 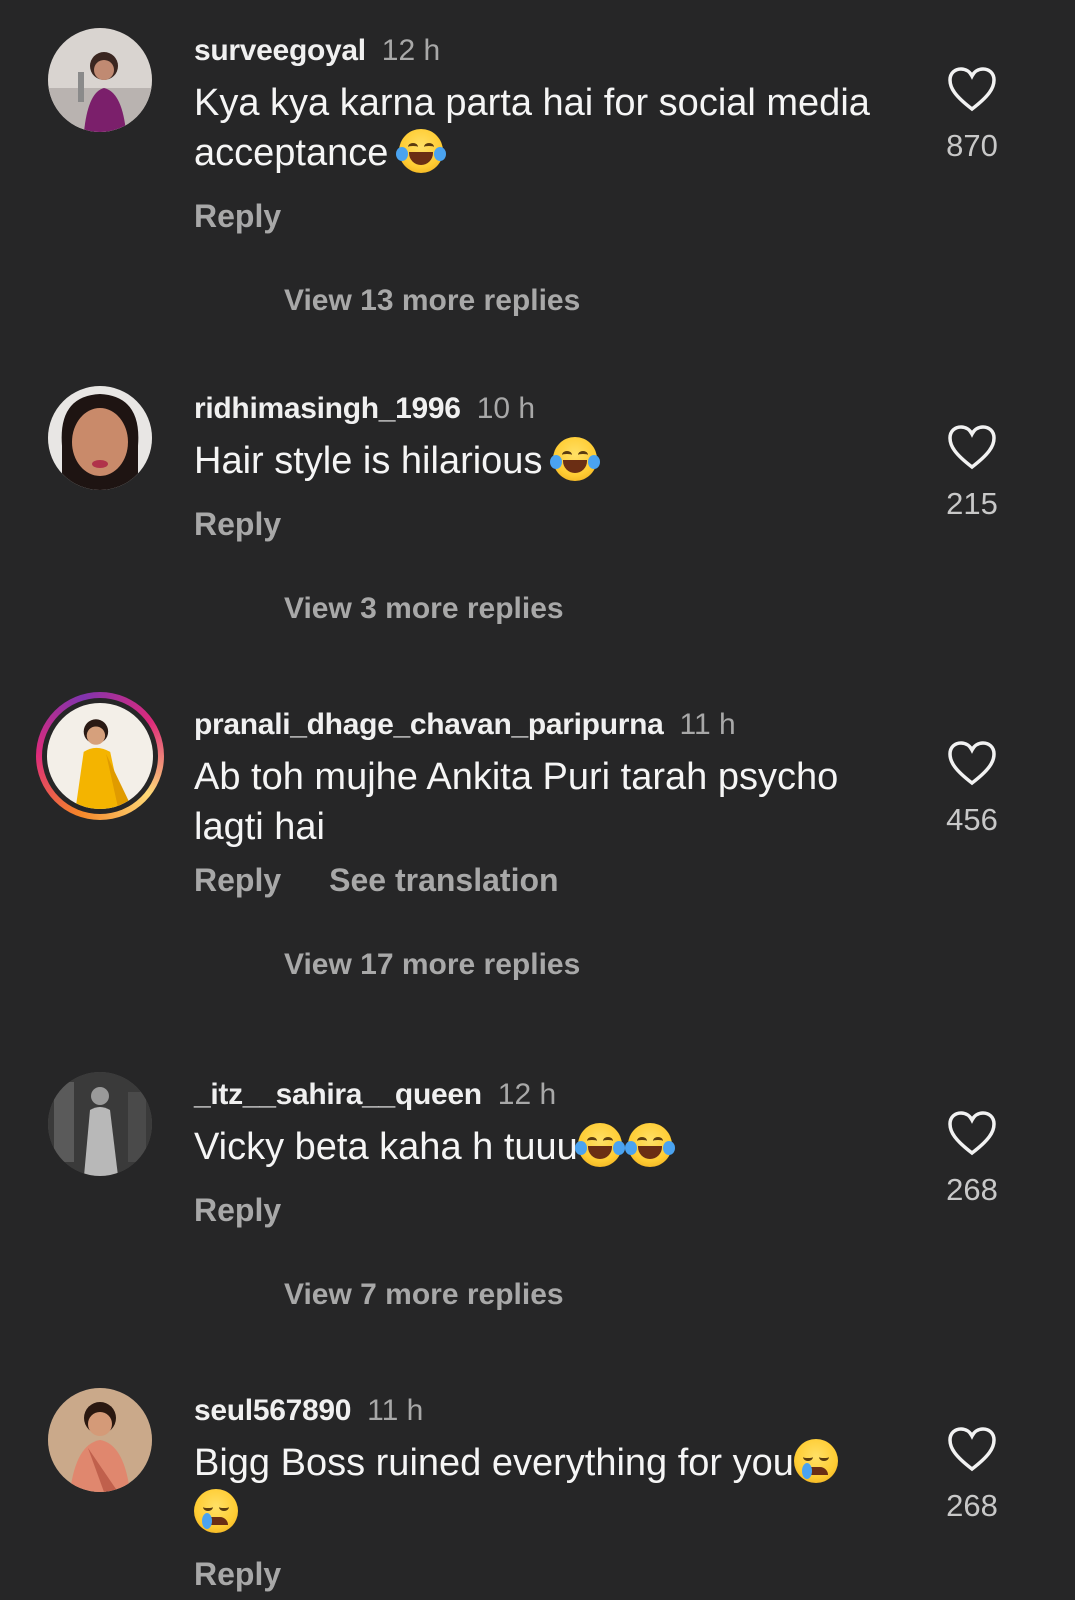 What do you see at coordinates (506, 408) in the screenshot?
I see `timestamp: 10 h` at bounding box center [506, 408].